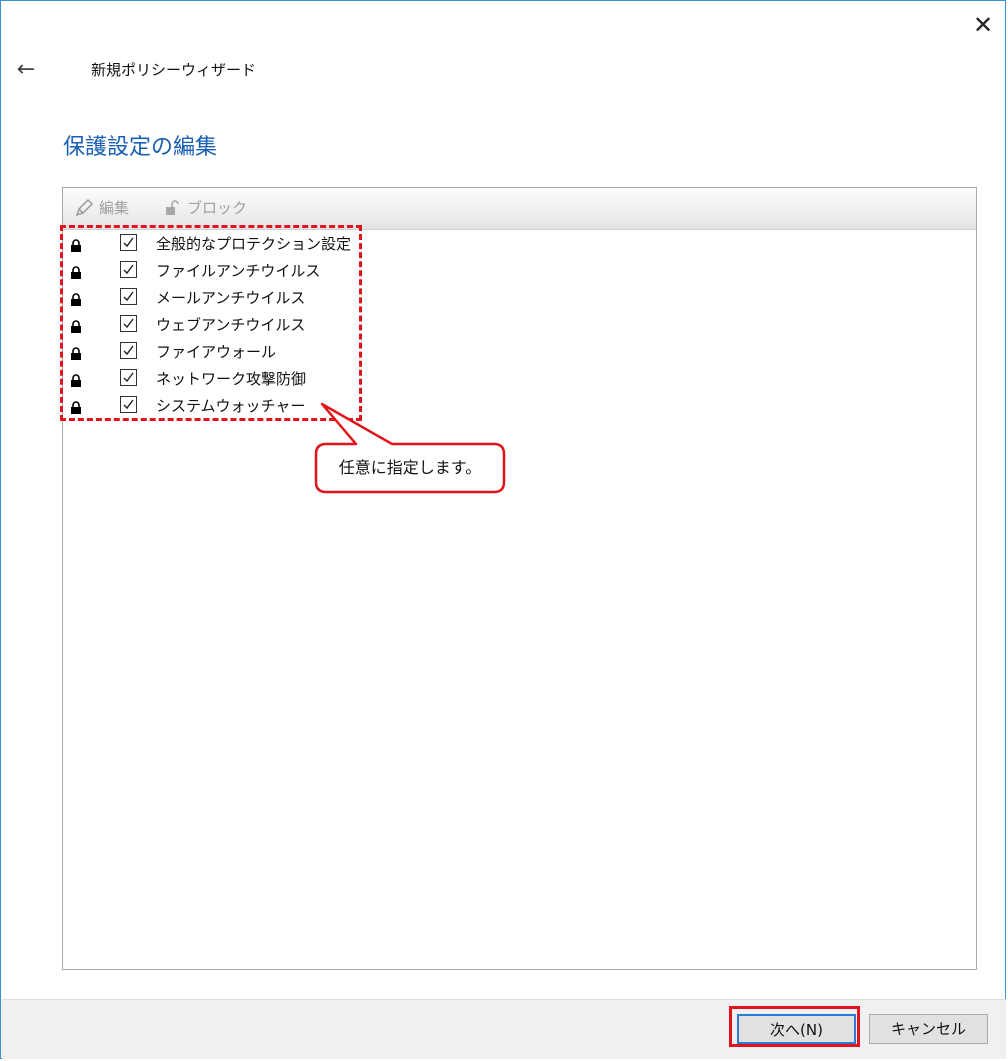 The height and width of the screenshot is (1061, 1008). Describe the element at coordinates (231, 298) in the screenshot. I see `component-label: メールアンチウイルス` at that location.